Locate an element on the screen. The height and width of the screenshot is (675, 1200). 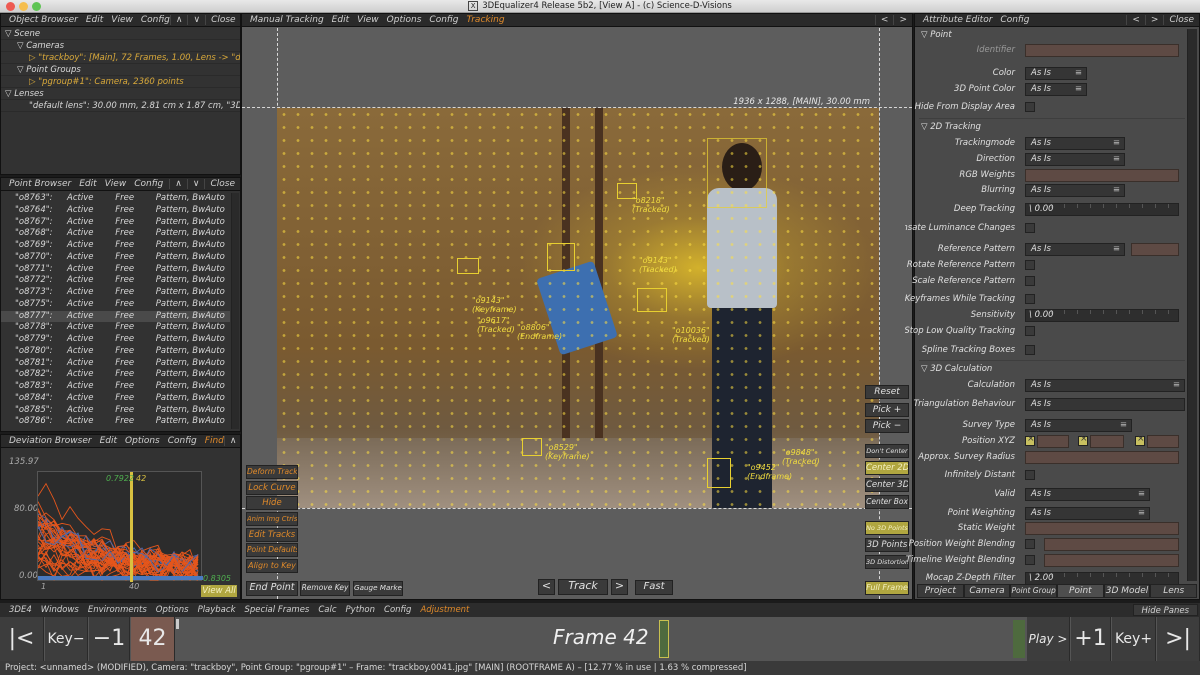
luminance-checkbox is located at coordinates (1030, 228).